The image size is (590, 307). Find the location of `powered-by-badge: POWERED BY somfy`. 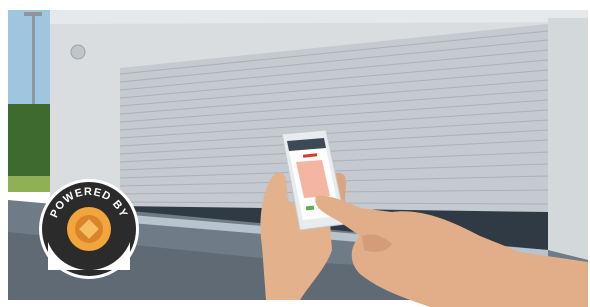

powered-by-badge: POWERED BY somfy is located at coordinates (89, 229).